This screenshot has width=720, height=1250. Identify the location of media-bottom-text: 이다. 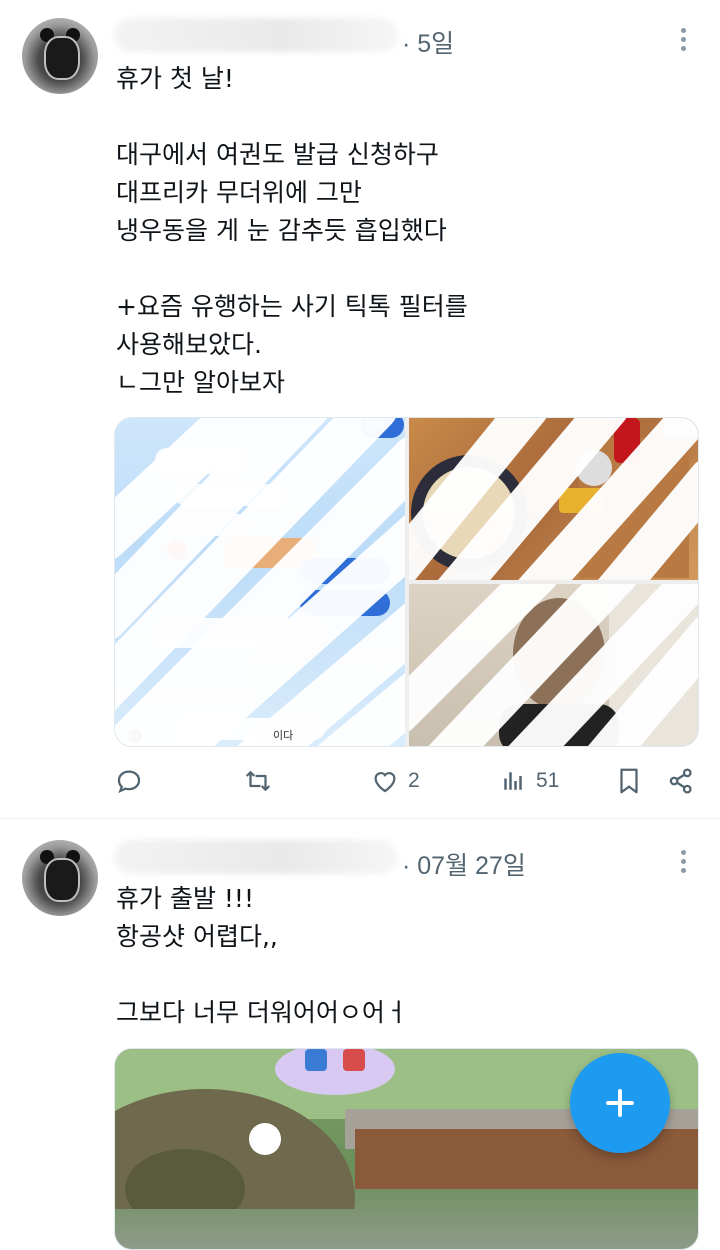
(283, 735).